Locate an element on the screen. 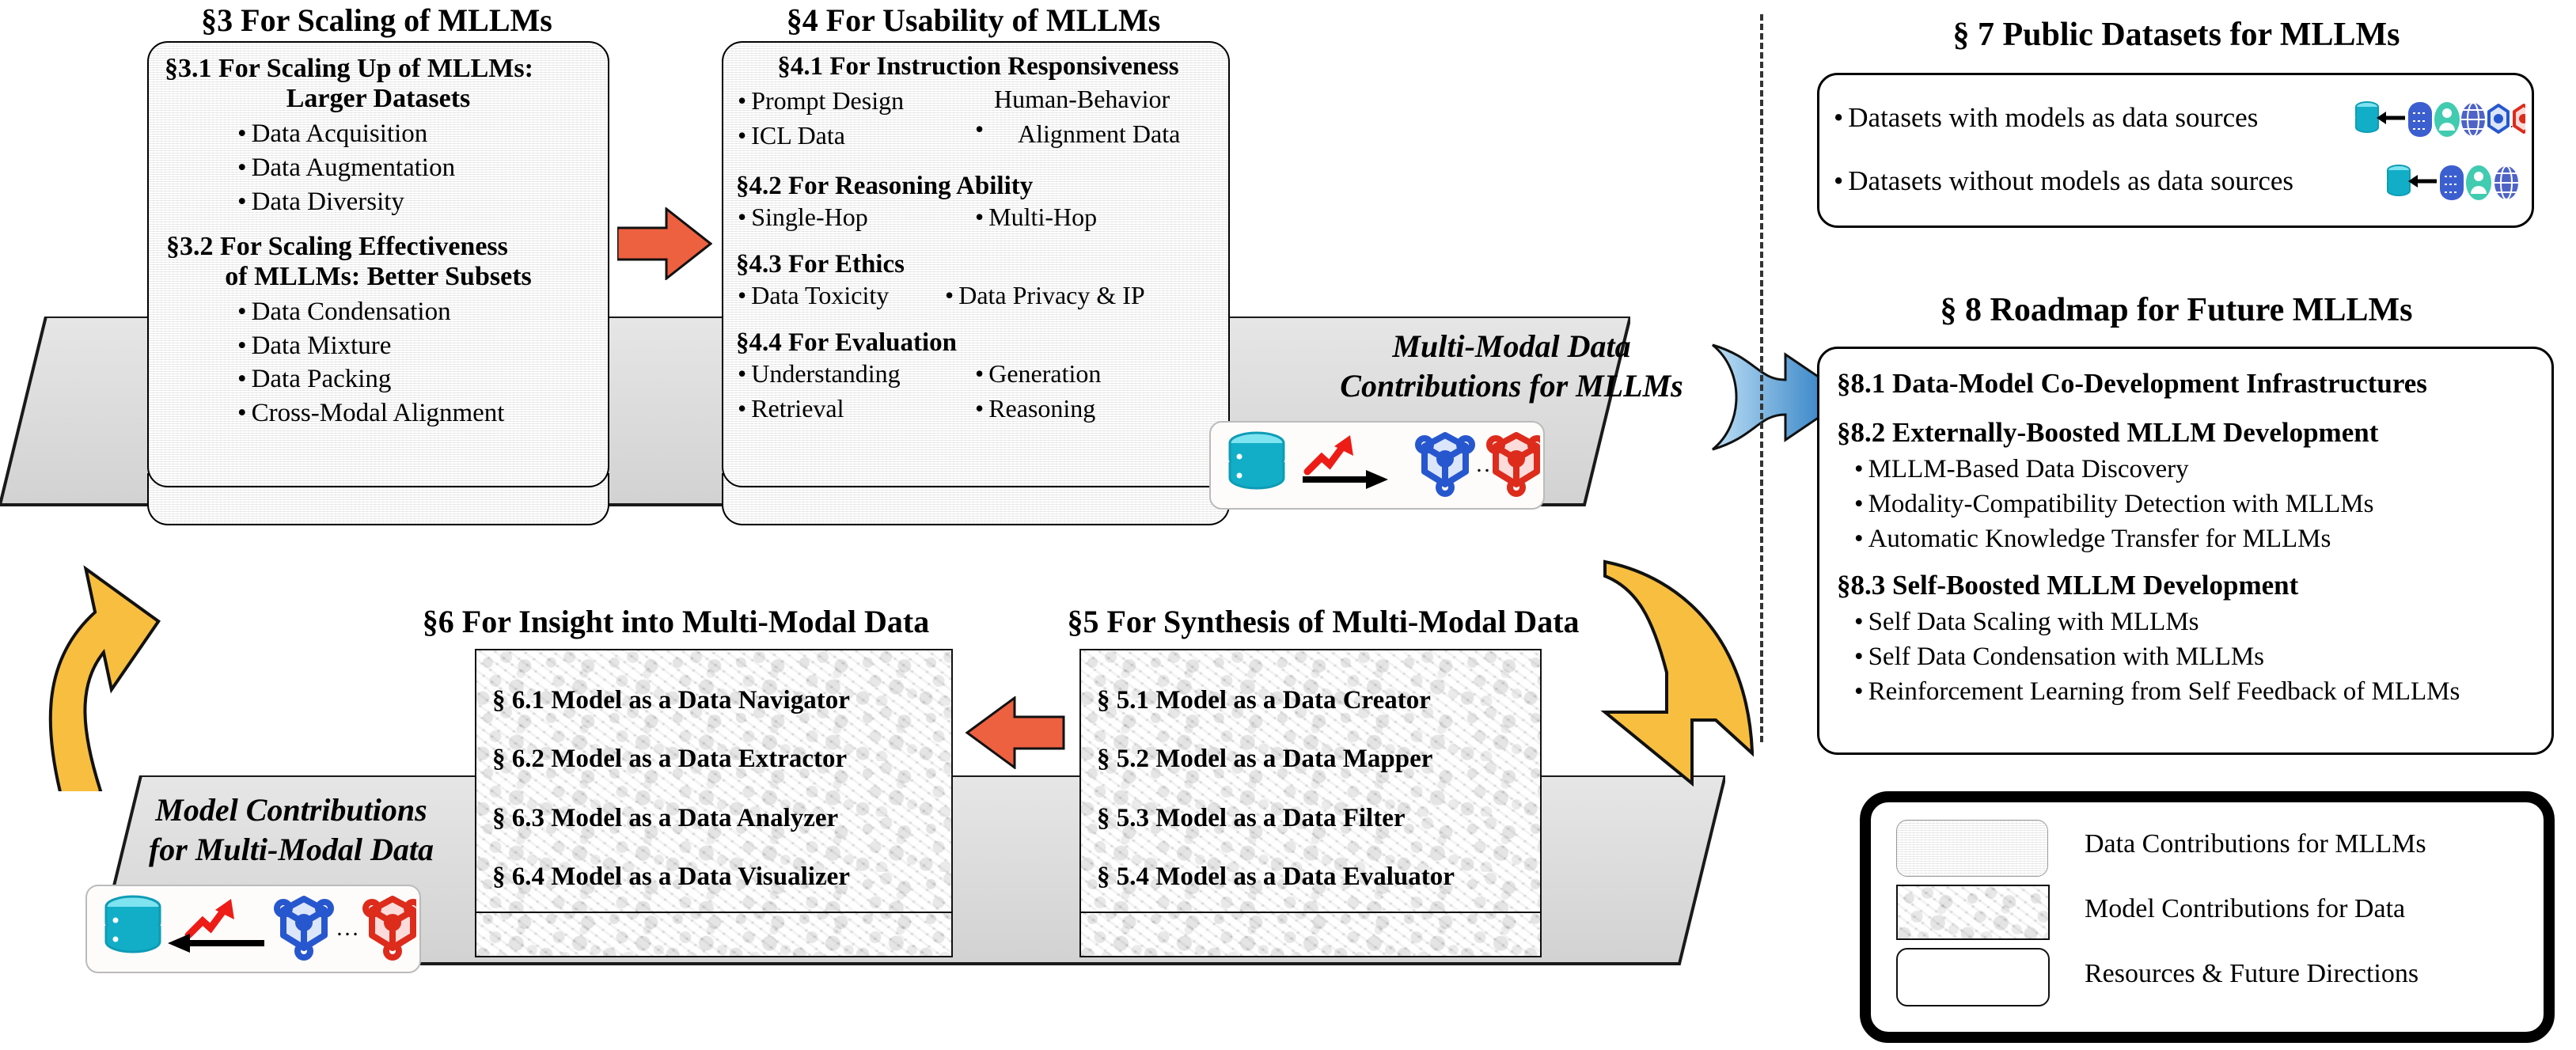 The width and height of the screenshot is (2576, 1050). s3-sub1-heading-line2: Larger Datasets is located at coordinates (378, 98).